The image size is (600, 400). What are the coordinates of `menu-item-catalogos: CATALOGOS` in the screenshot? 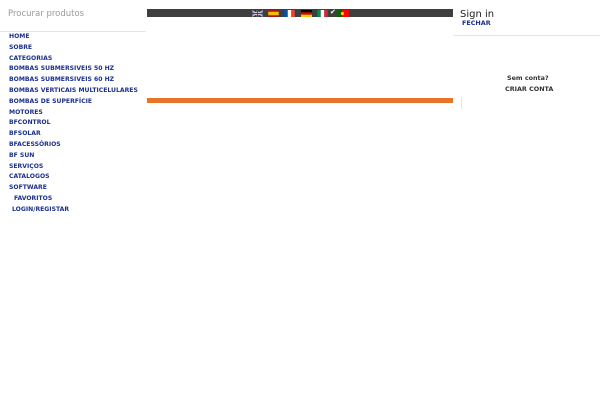 It's located at (73, 177).